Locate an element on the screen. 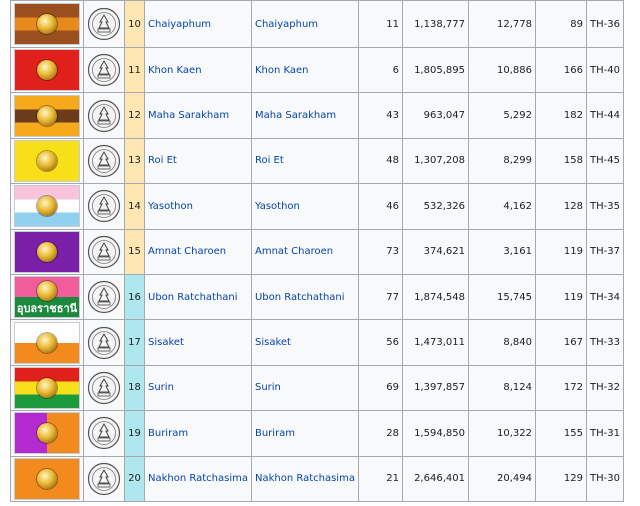  iso-code-cell: TH-30 is located at coordinates (604, 478).